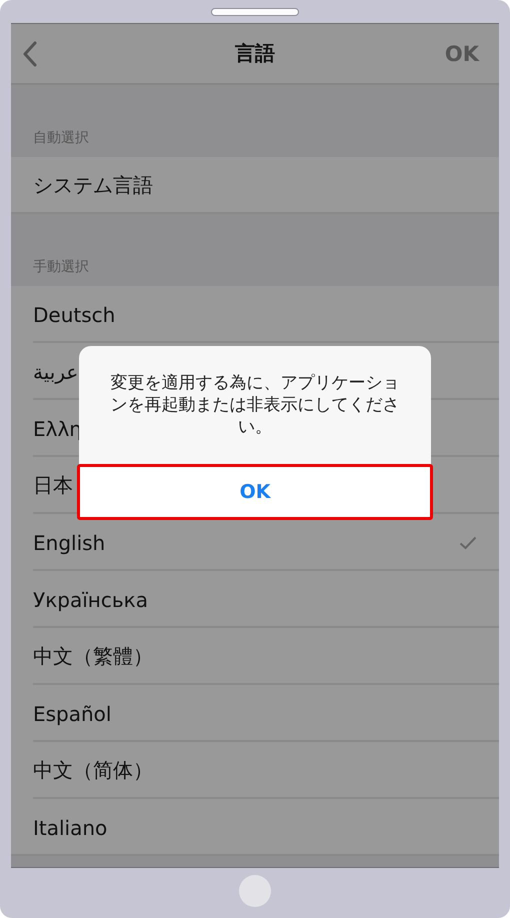 The image size is (510, 918). I want to click on language-row: システム言語, so click(255, 185).